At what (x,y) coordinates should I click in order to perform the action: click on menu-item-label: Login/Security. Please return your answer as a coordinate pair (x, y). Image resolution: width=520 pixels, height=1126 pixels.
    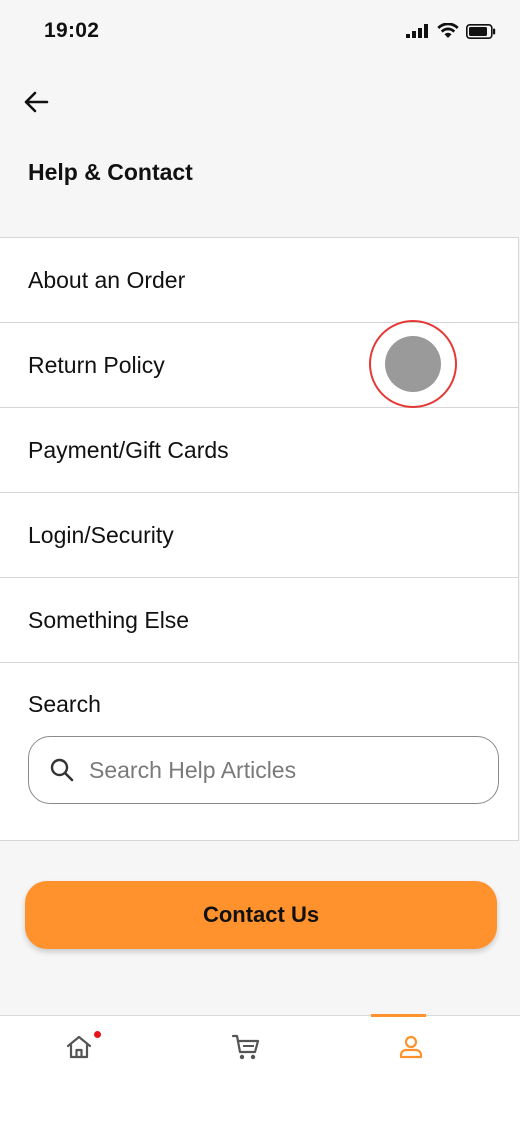
    Looking at the image, I should click on (101, 534).